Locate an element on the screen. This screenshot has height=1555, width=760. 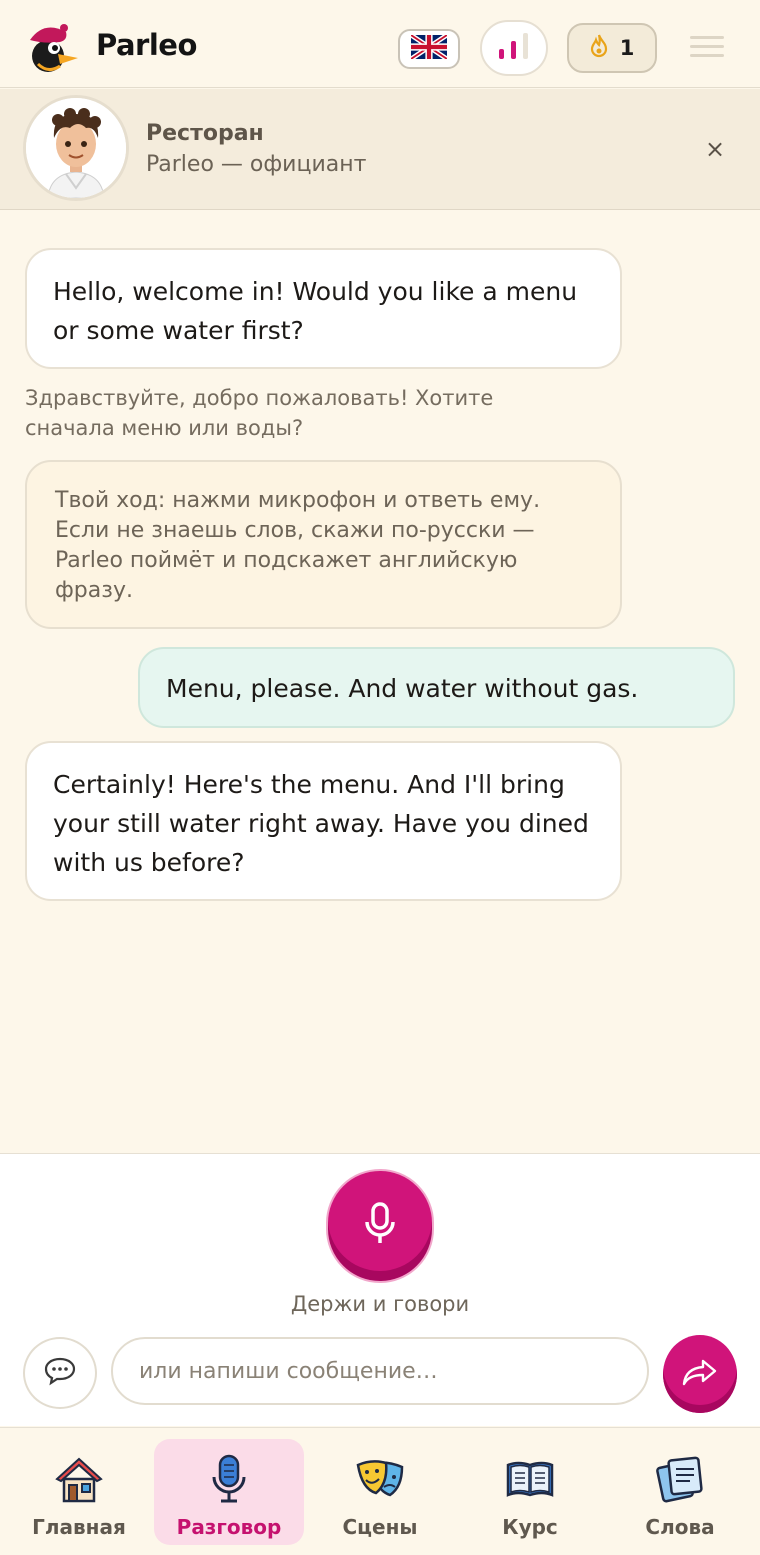
user-message: Menu, please. And water without gas. is located at coordinates (436, 687).